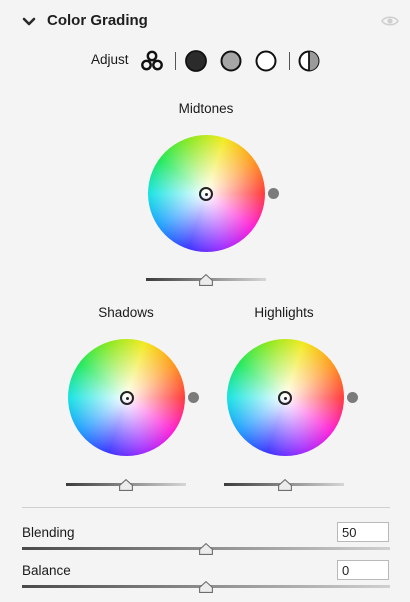  What do you see at coordinates (206, 108) in the screenshot?
I see `midtones-label: Midtones` at bounding box center [206, 108].